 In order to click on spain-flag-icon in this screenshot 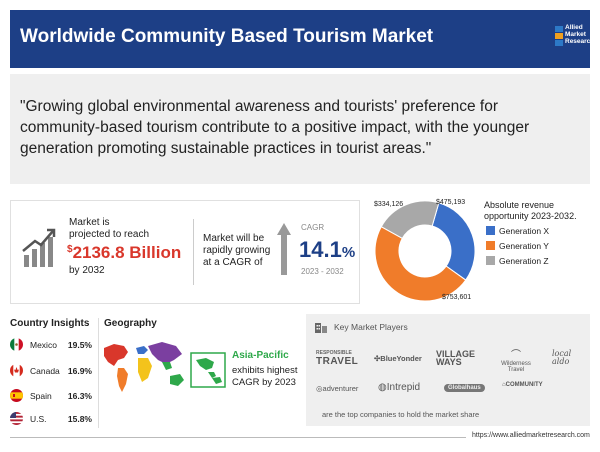, I will do `click(16, 395)`.